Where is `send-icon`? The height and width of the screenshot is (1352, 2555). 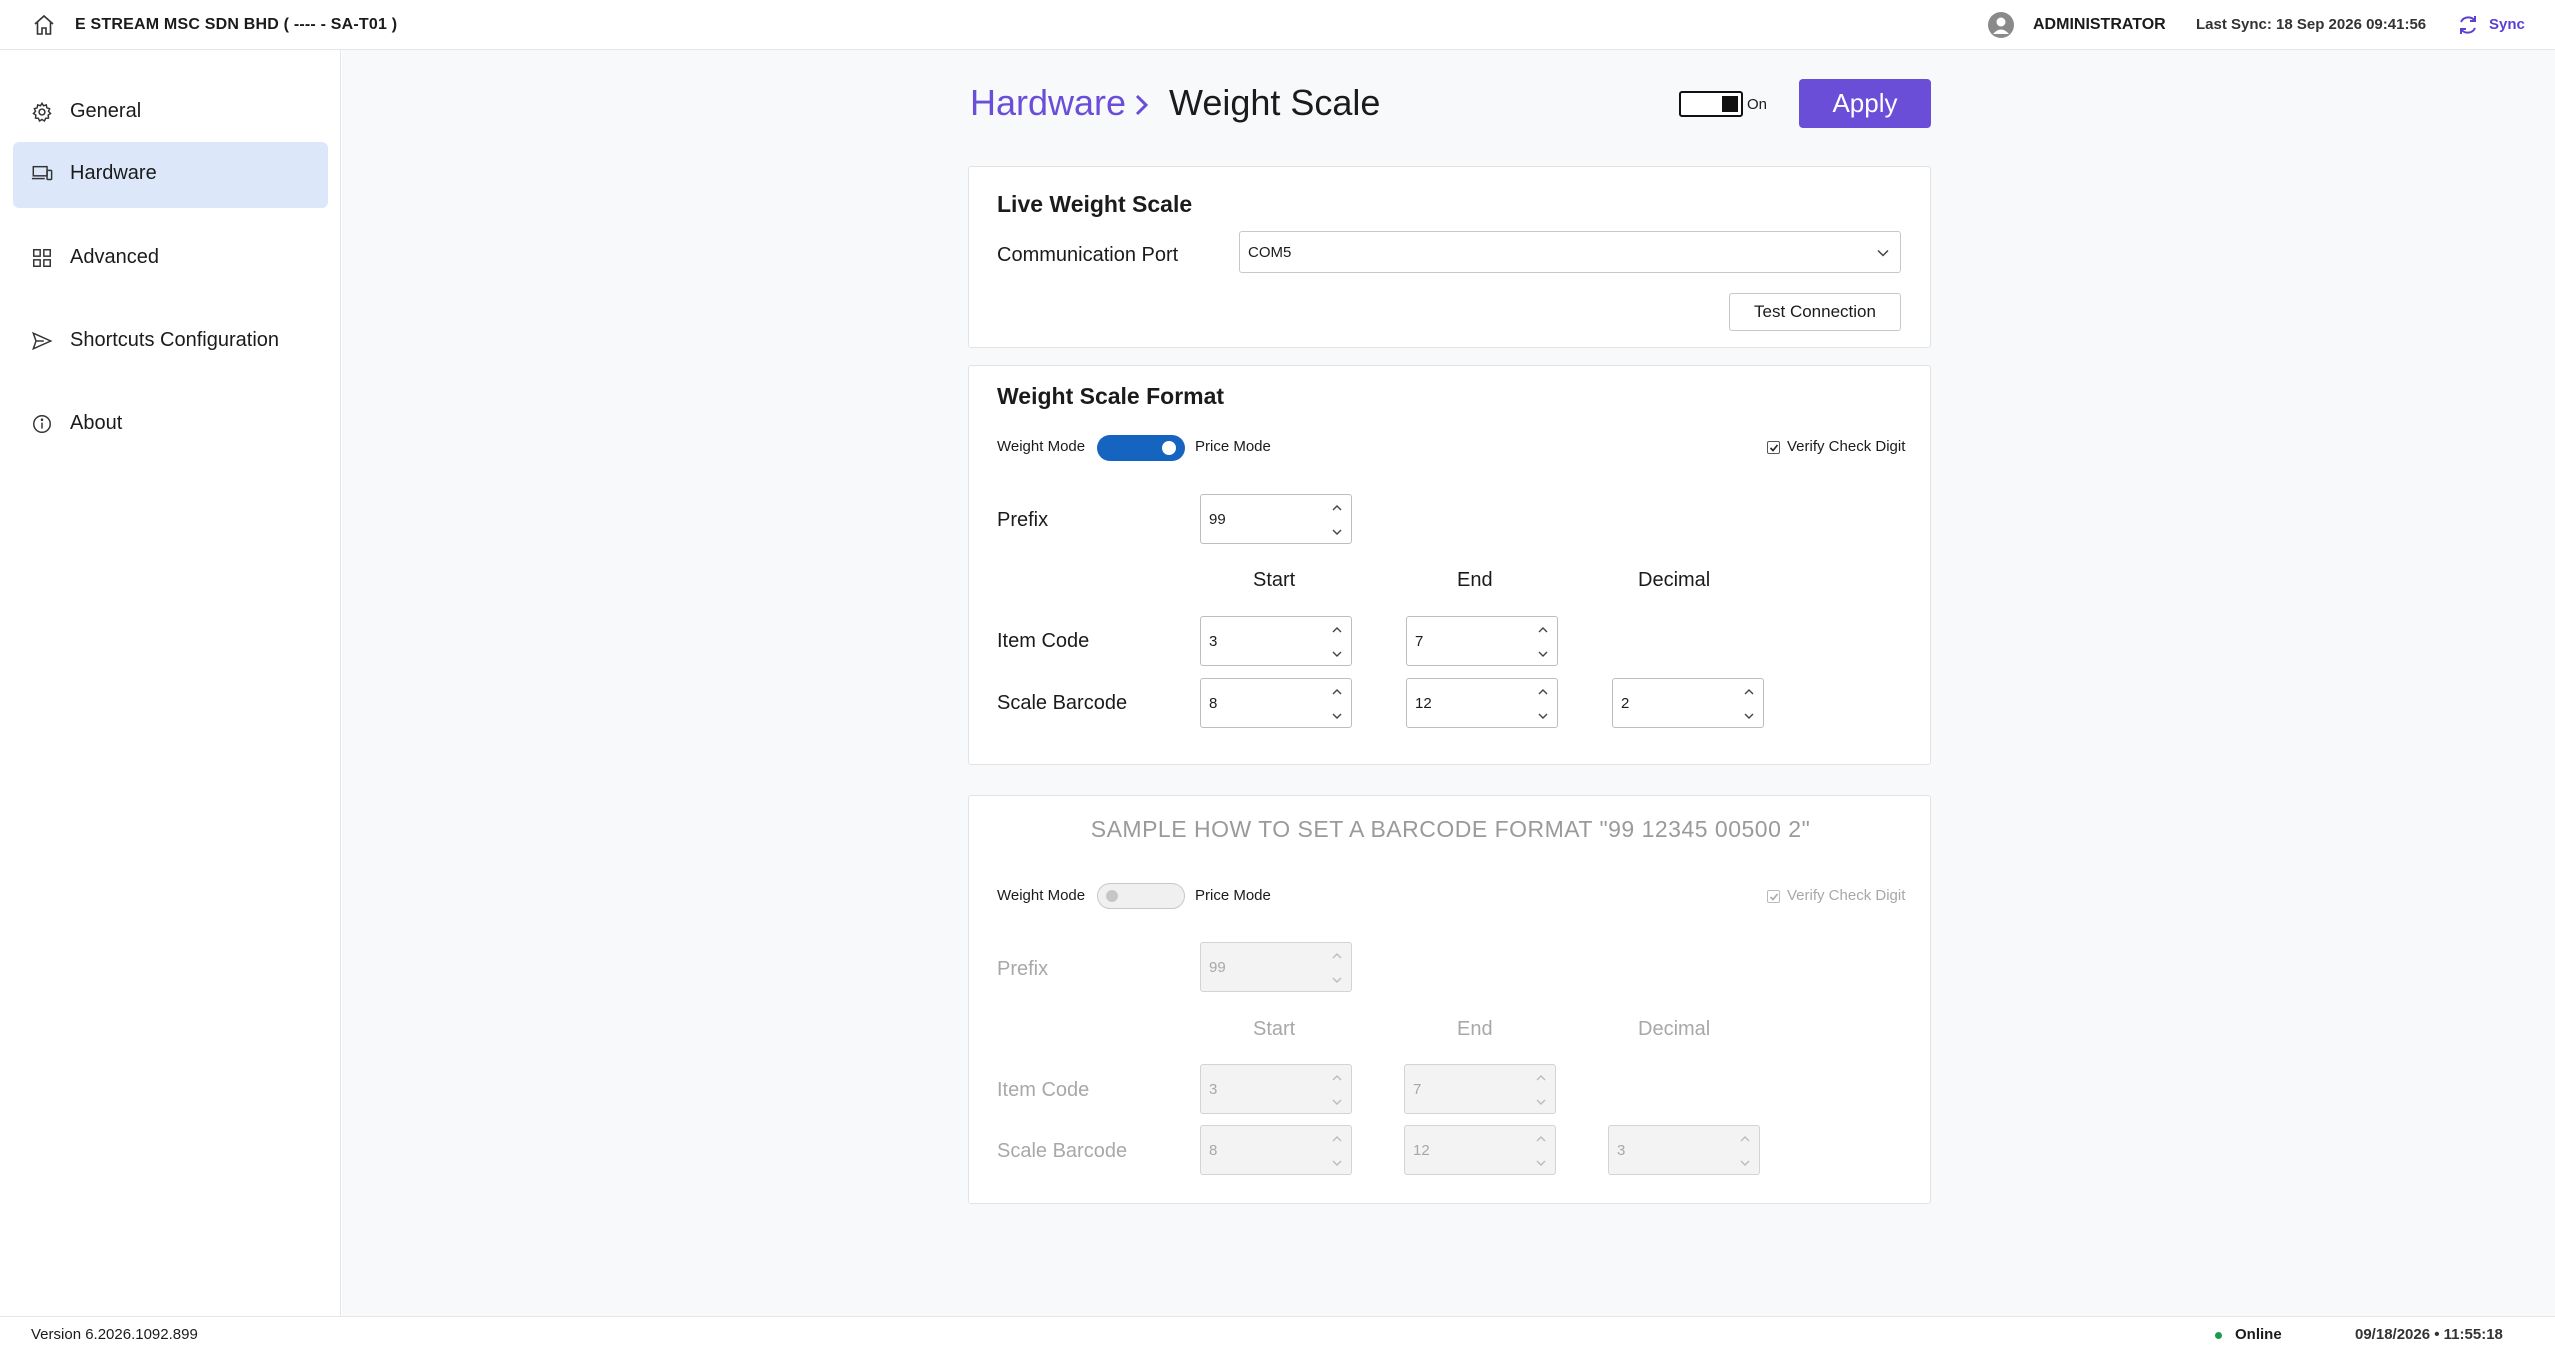 send-icon is located at coordinates (43, 342).